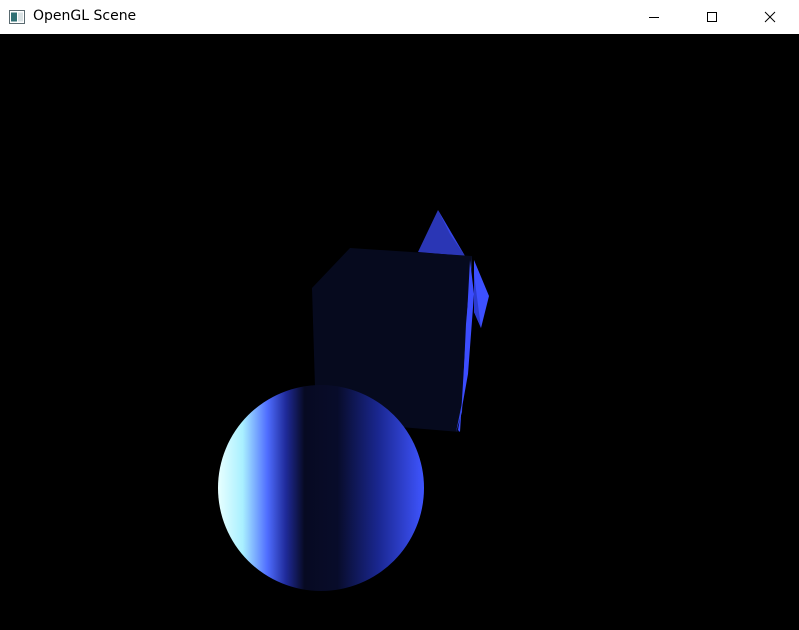 This screenshot has width=799, height=630. Describe the element at coordinates (441, 233) in the screenshot. I see `pyramid` at that location.